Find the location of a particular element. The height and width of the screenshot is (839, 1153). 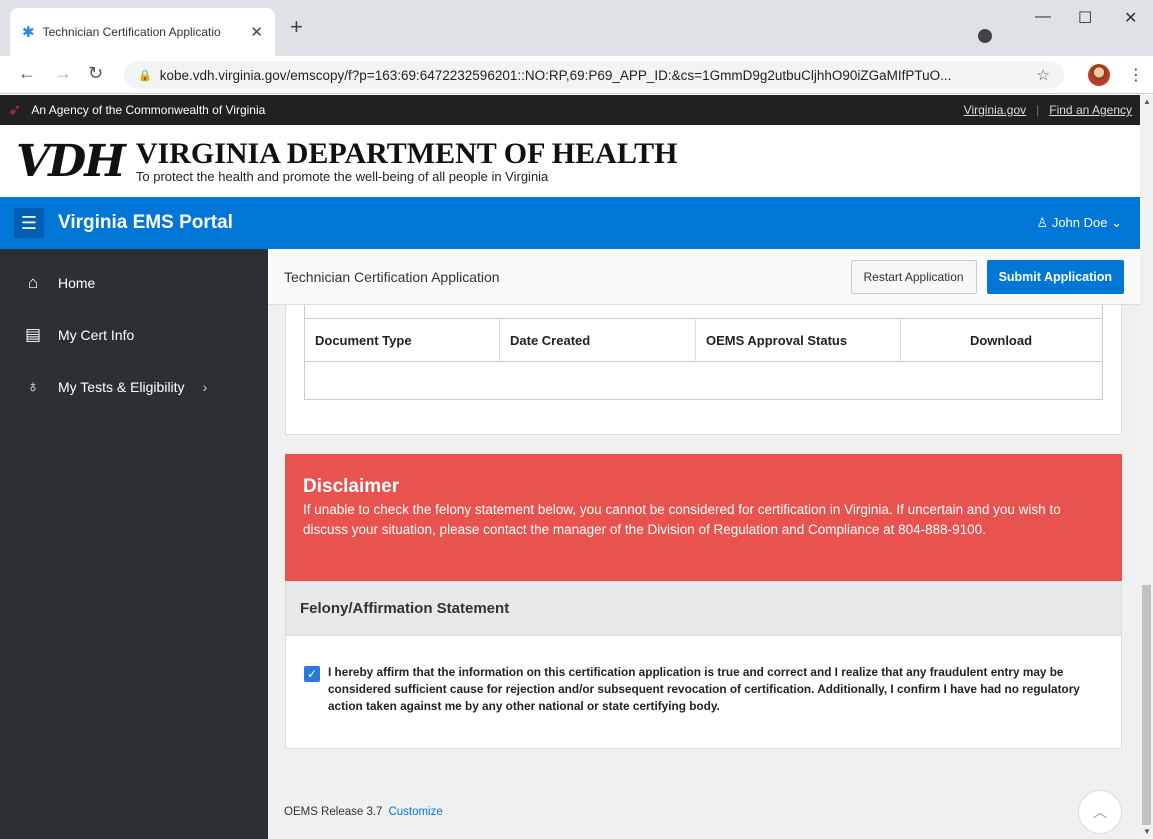

sidebar-item-label: My Tests & Eligibility is located at coordinates (121, 387).